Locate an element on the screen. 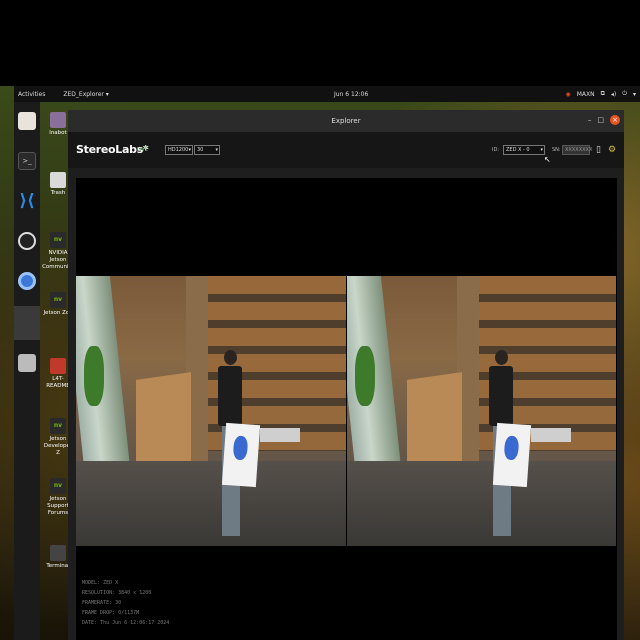 The width and height of the screenshot is (640, 640). window-controls: – □ × is located at coordinates (604, 120).